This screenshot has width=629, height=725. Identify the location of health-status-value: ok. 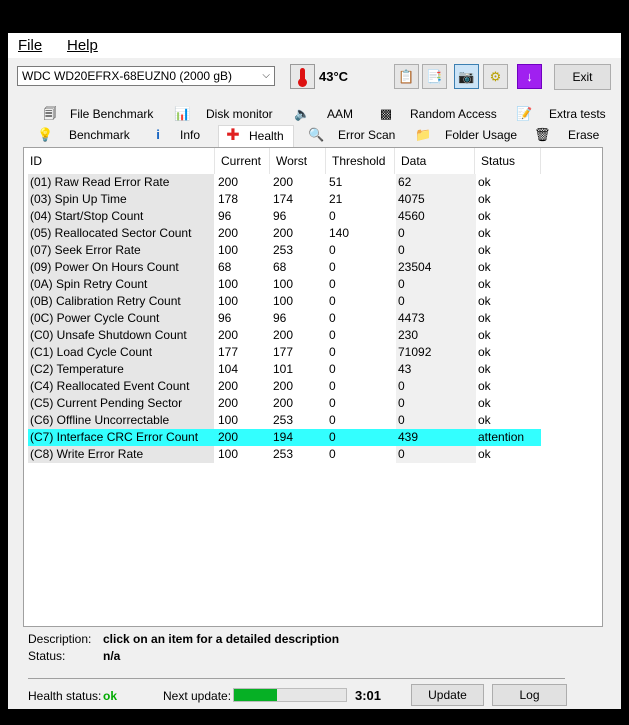
(110, 696).